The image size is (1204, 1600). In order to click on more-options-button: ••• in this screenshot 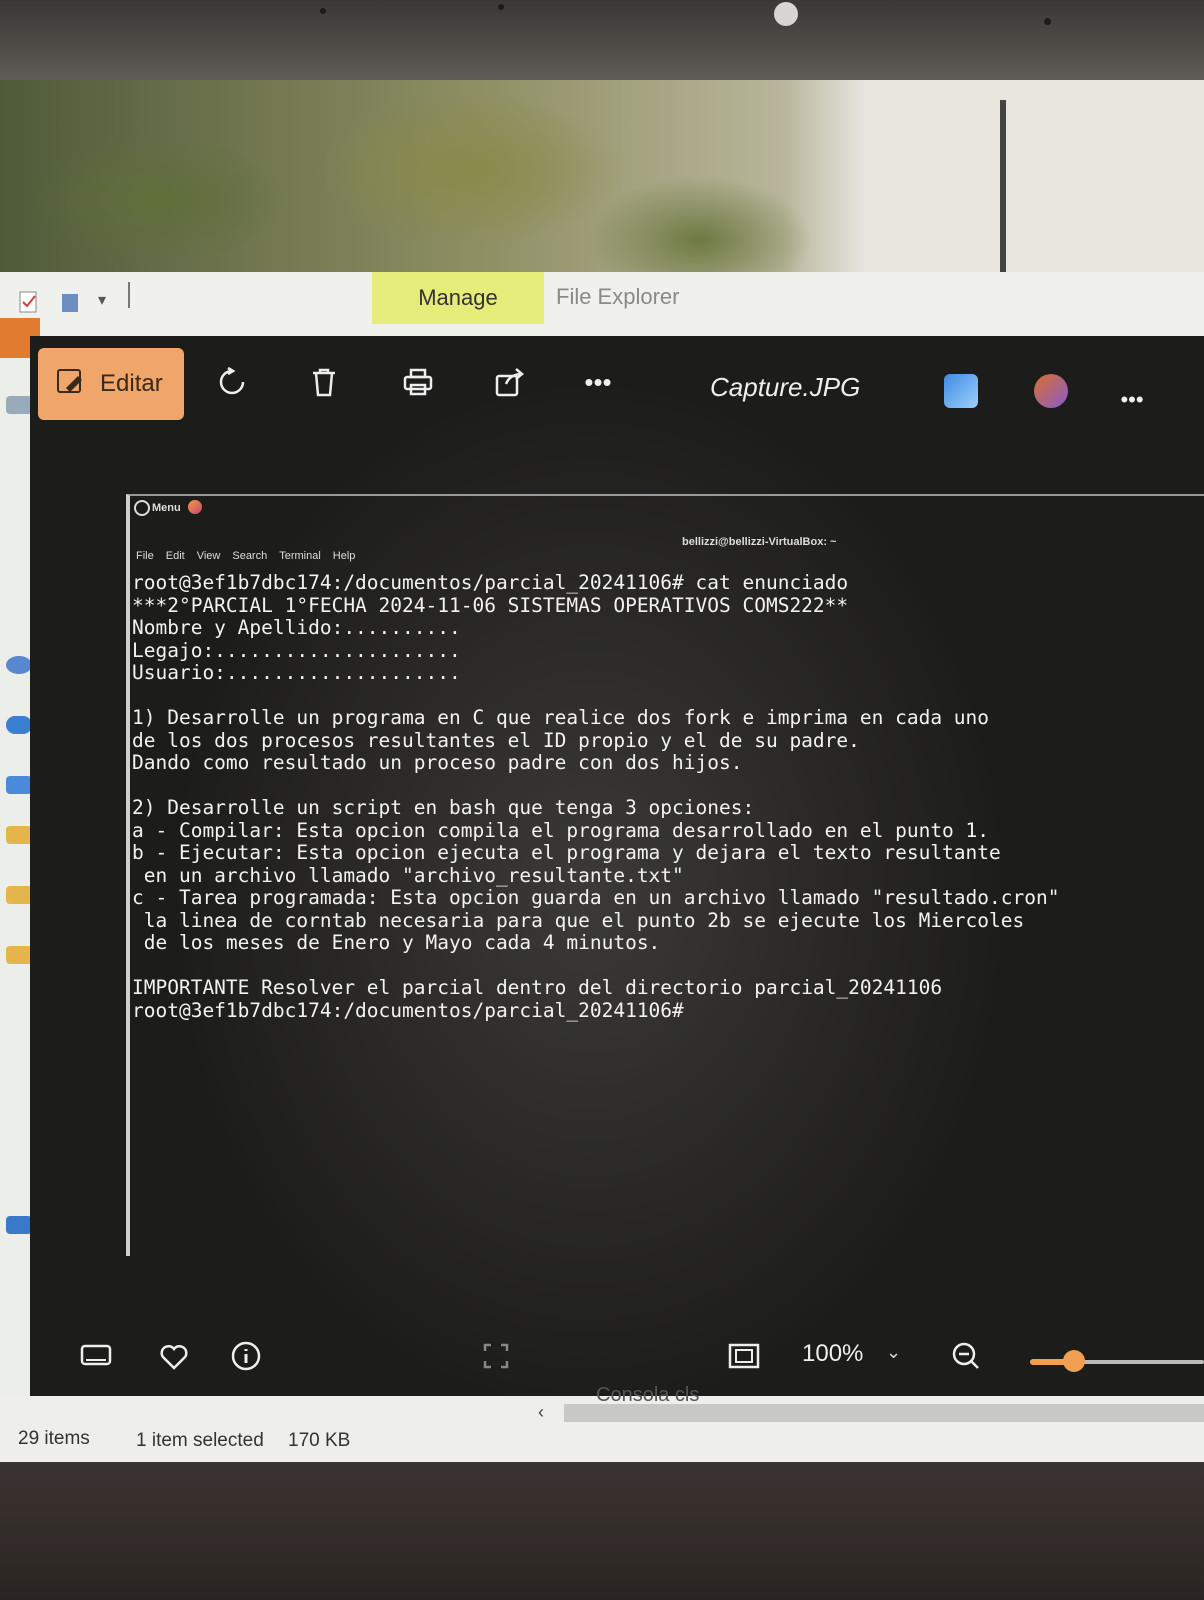, I will do `click(598, 382)`.